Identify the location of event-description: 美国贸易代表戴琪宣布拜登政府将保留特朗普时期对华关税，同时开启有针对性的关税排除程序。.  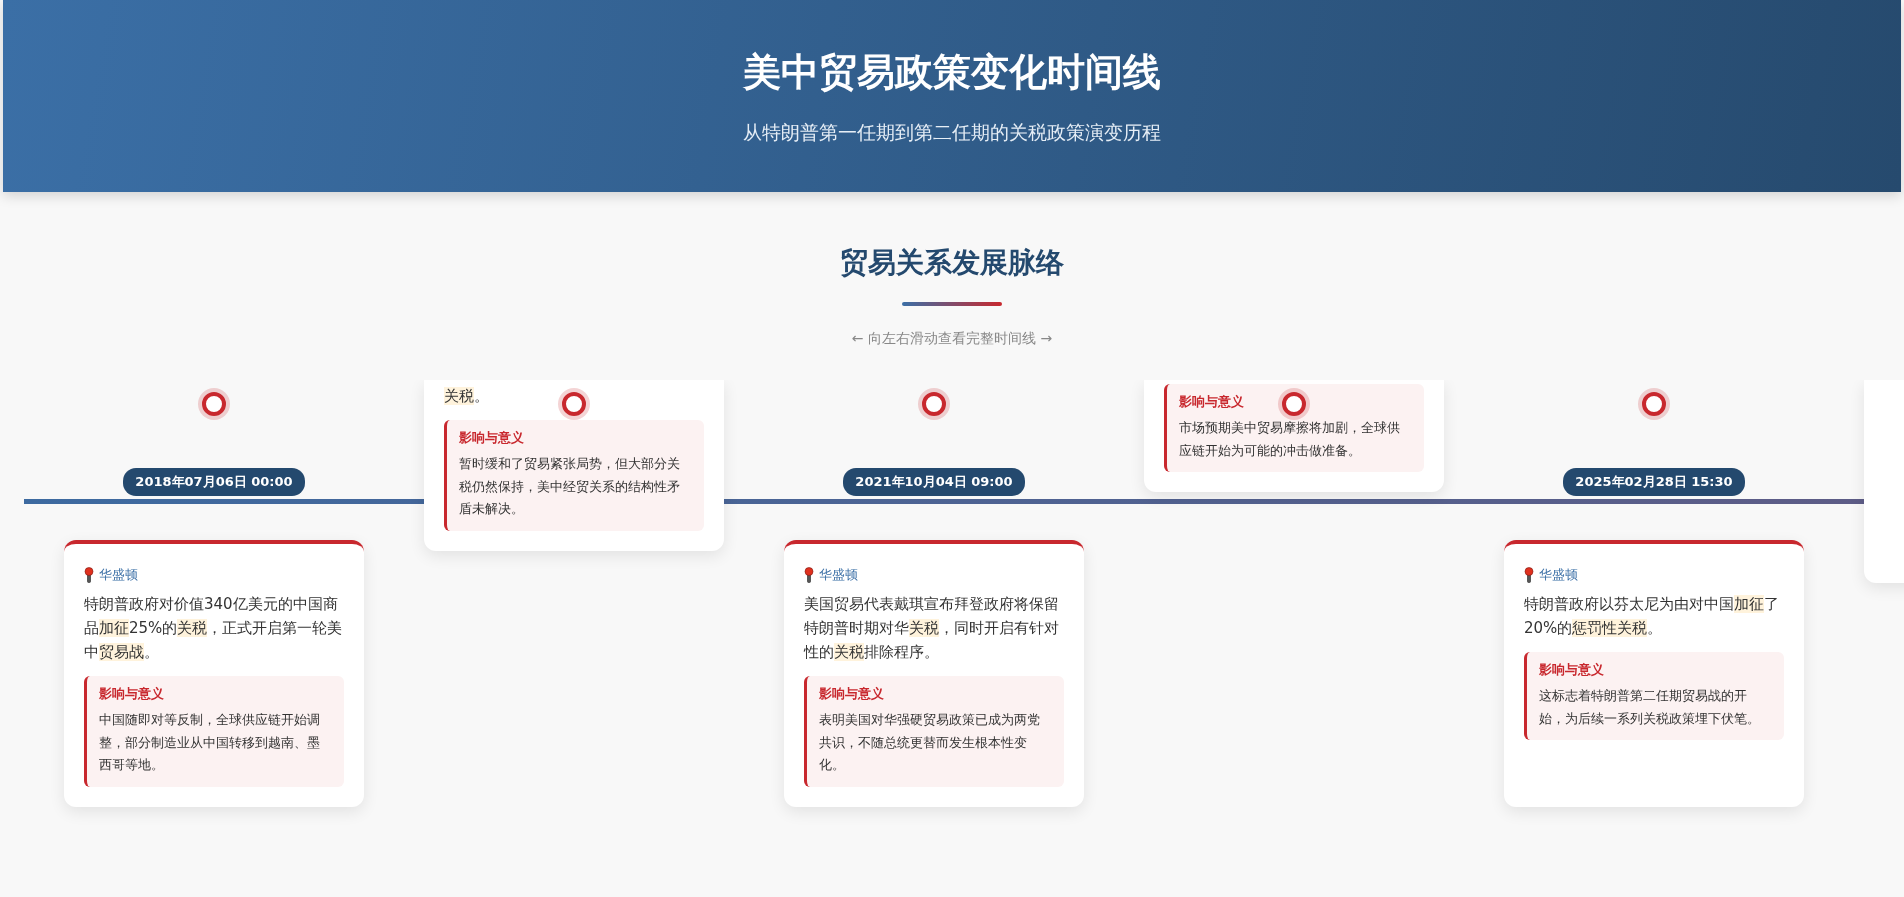
(932, 628).